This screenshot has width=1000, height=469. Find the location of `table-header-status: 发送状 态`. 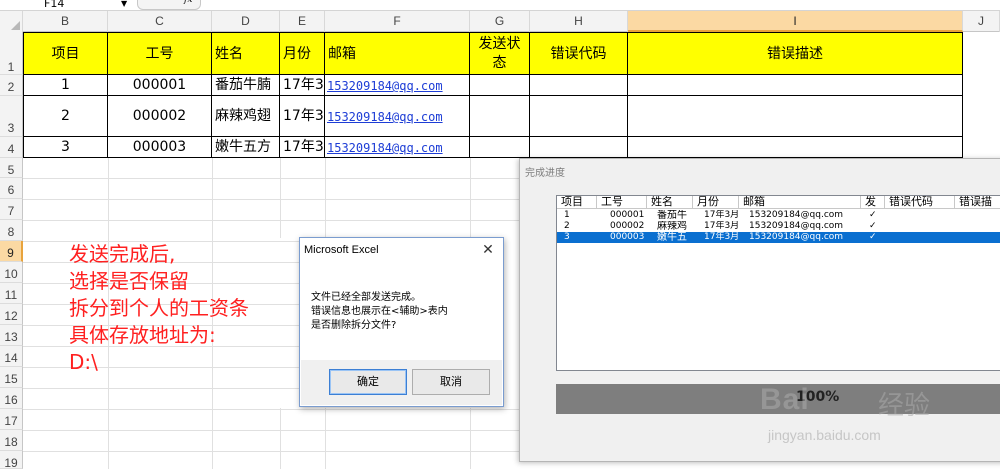

table-header-status: 发送状 态 is located at coordinates (500, 53).